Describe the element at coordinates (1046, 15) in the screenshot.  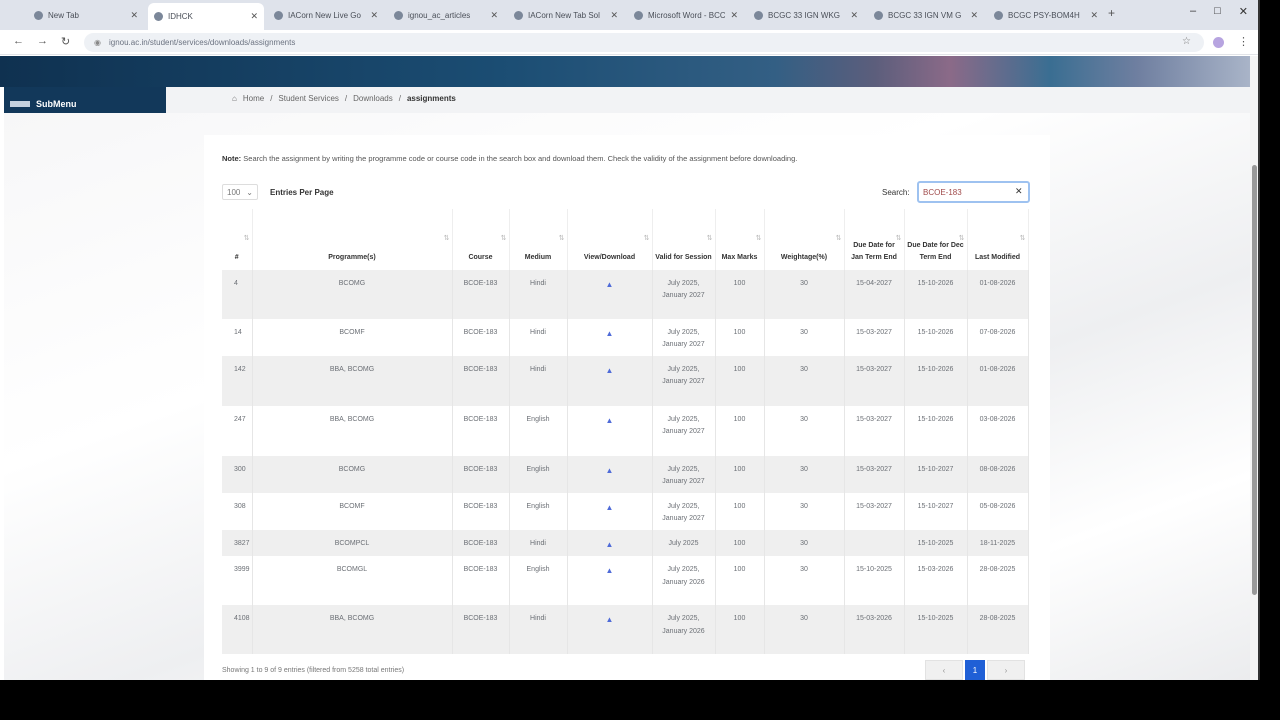
I see `browser-tab: BCGC PSY-BOM4H ✕` at that location.